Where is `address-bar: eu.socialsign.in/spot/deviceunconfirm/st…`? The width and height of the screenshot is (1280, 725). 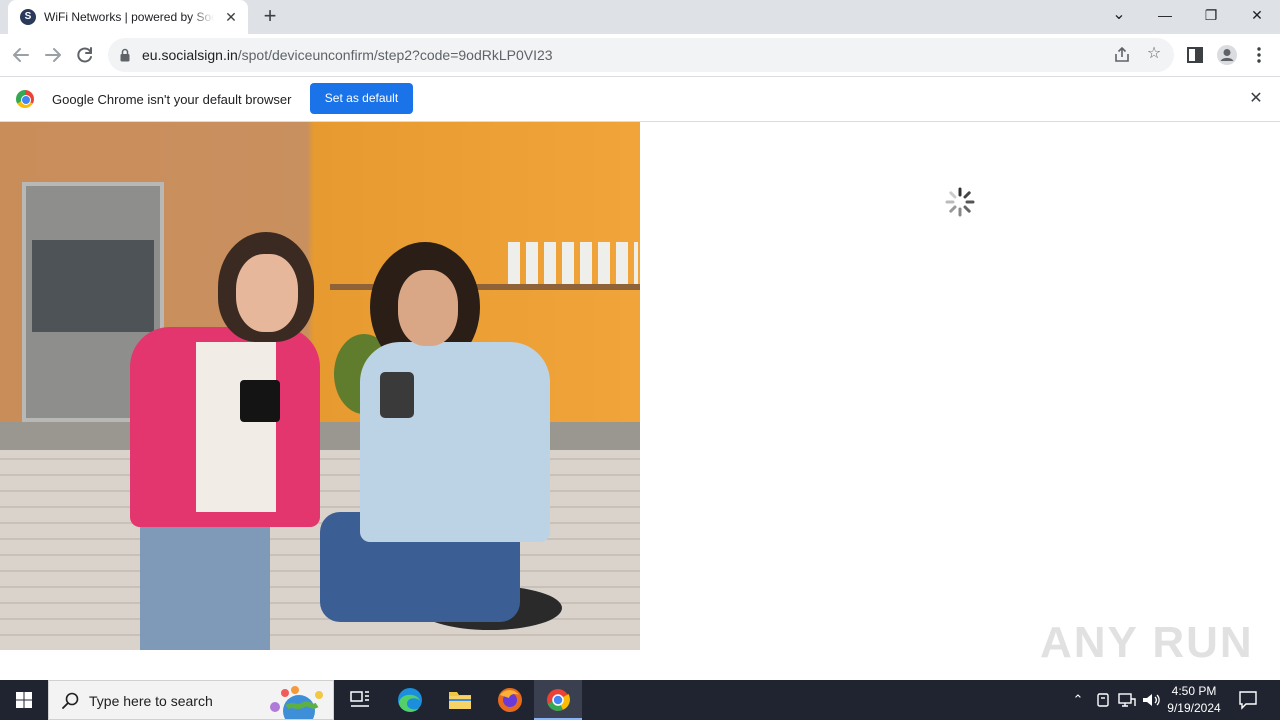
address-bar: eu.socialsign.in/spot/deviceunconfirm/st… is located at coordinates (641, 55).